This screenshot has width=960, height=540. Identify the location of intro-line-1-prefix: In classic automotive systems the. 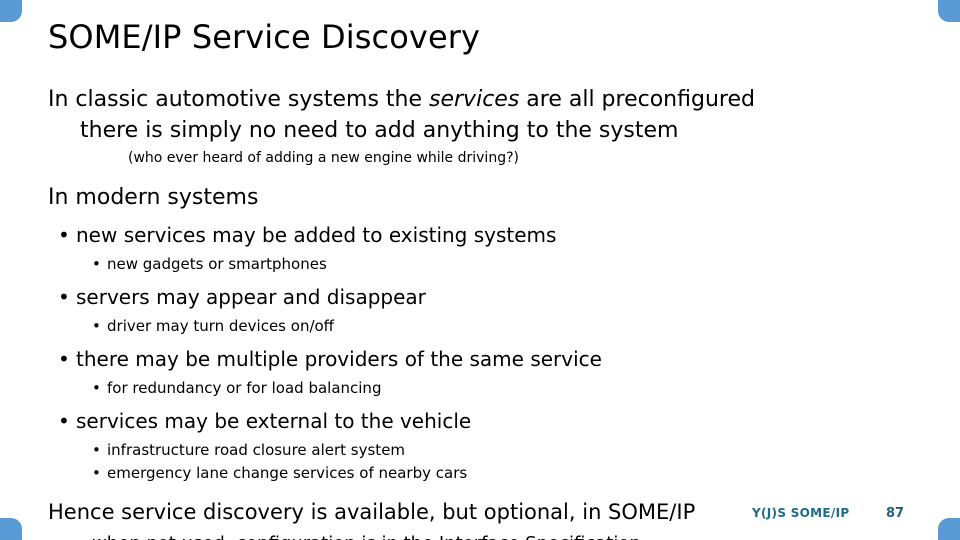
(239, 99).